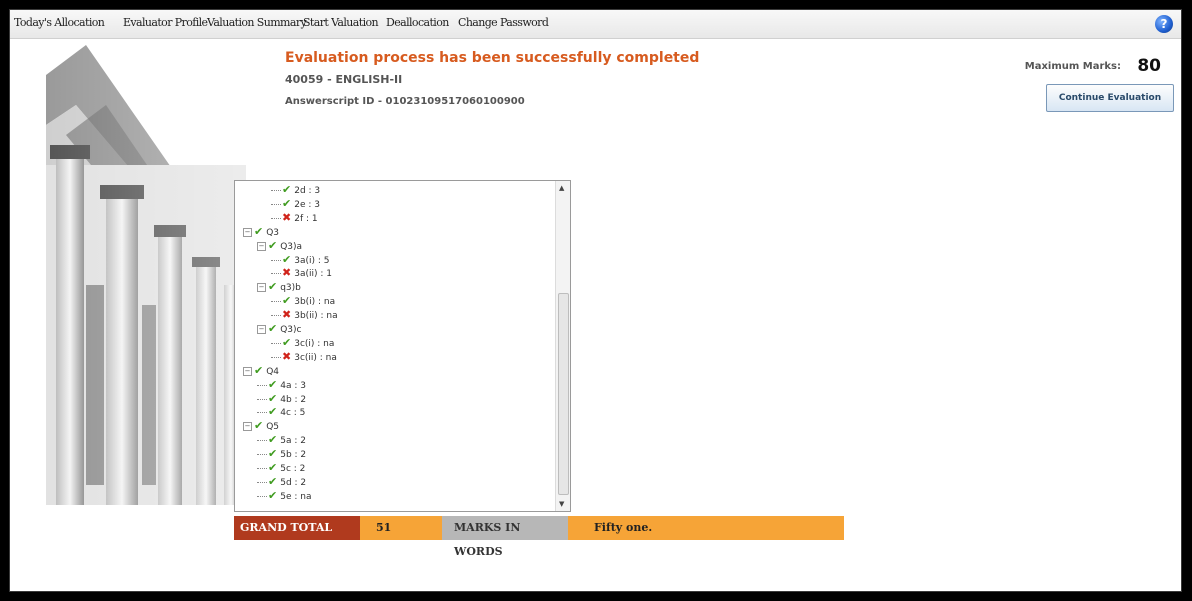 The image size is (1192, 601). Describe the element at coordinates (316, 316) in the screenshot. I see `tree-row-label: 3b(ii) : na` at that location.